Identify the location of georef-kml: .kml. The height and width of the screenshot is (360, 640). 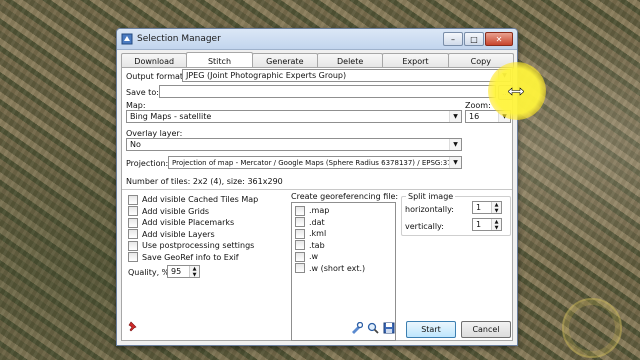
(345, 234).